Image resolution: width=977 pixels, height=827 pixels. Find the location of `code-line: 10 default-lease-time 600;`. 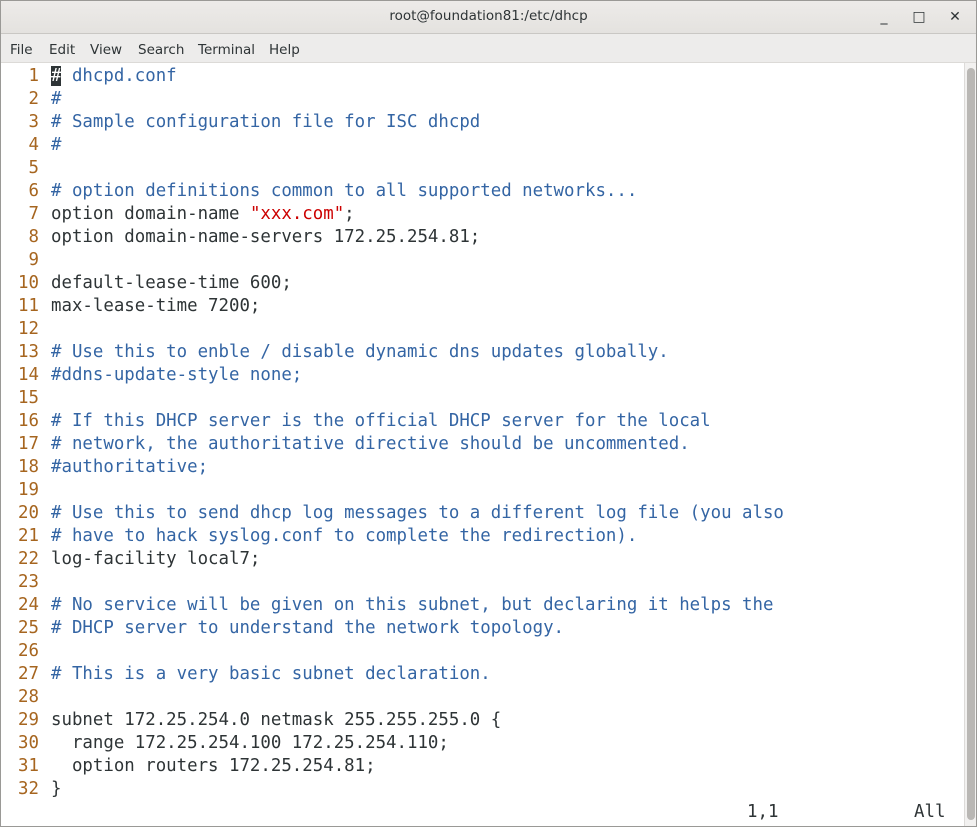

code-line: 10 default-lease-time 600; is located at coordinates (146, 283).